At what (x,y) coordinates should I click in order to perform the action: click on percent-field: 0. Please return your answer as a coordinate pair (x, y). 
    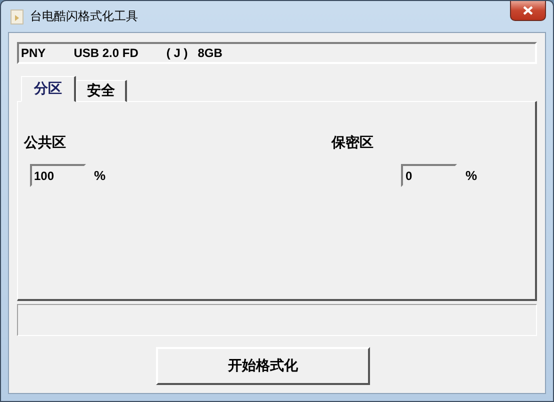
    Looking at the image, I should click on (429, 175).